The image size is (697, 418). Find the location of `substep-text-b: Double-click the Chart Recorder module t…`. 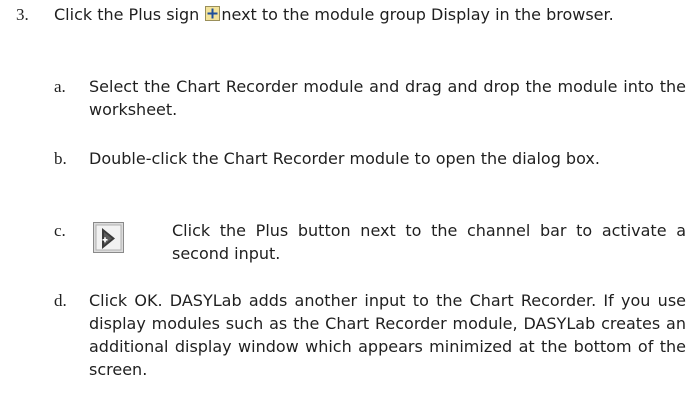

substep-text-b: Double-click the Chart Recorder module t… is located at coordinates (344, 158).